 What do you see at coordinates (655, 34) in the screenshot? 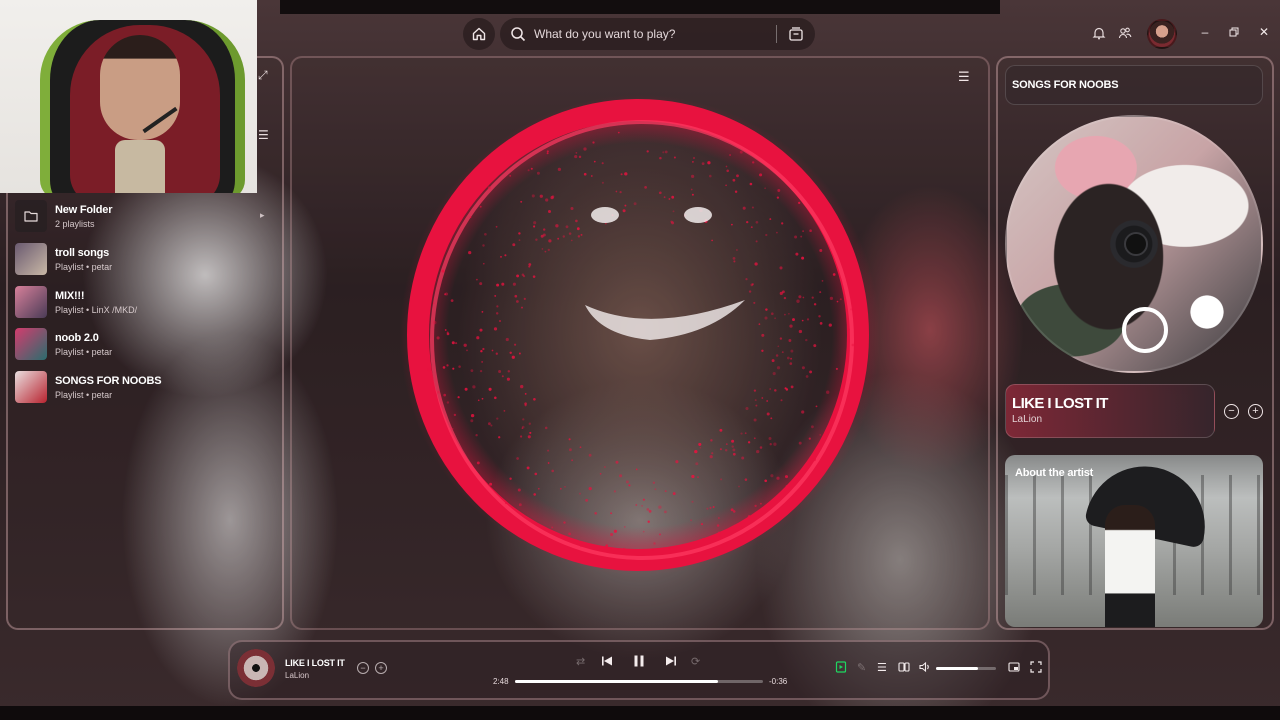
I see `search-input: What do you want to play?` at bounding box center [655, 34].